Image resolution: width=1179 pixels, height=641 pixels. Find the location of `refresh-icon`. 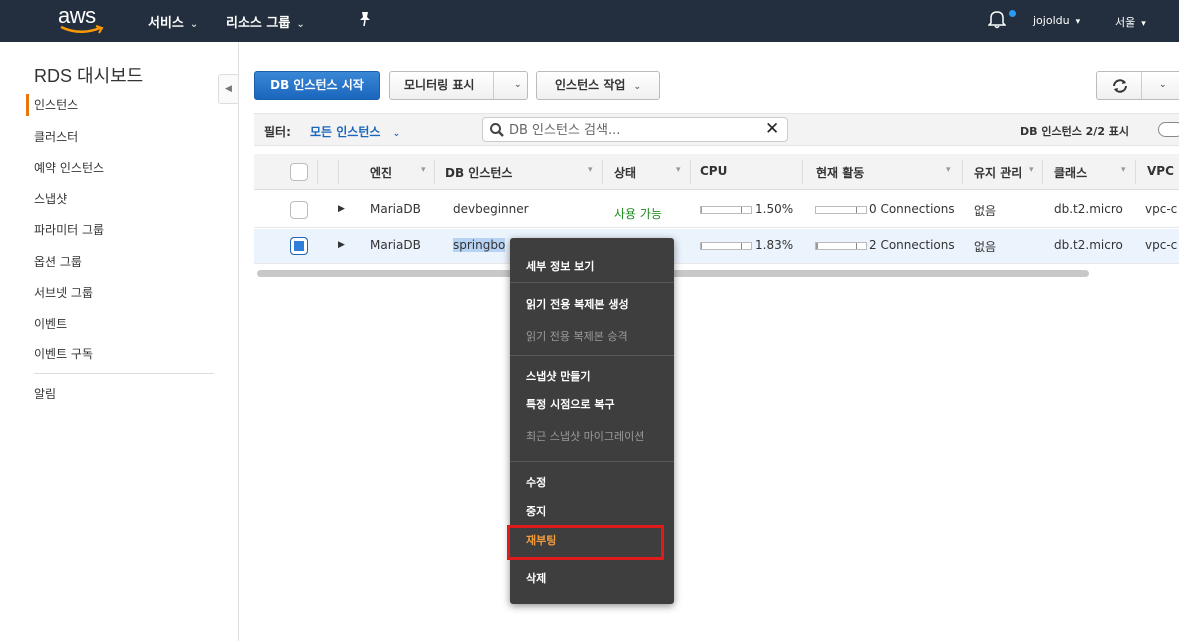

refresh-icon is located at coordinates (1120, 86).